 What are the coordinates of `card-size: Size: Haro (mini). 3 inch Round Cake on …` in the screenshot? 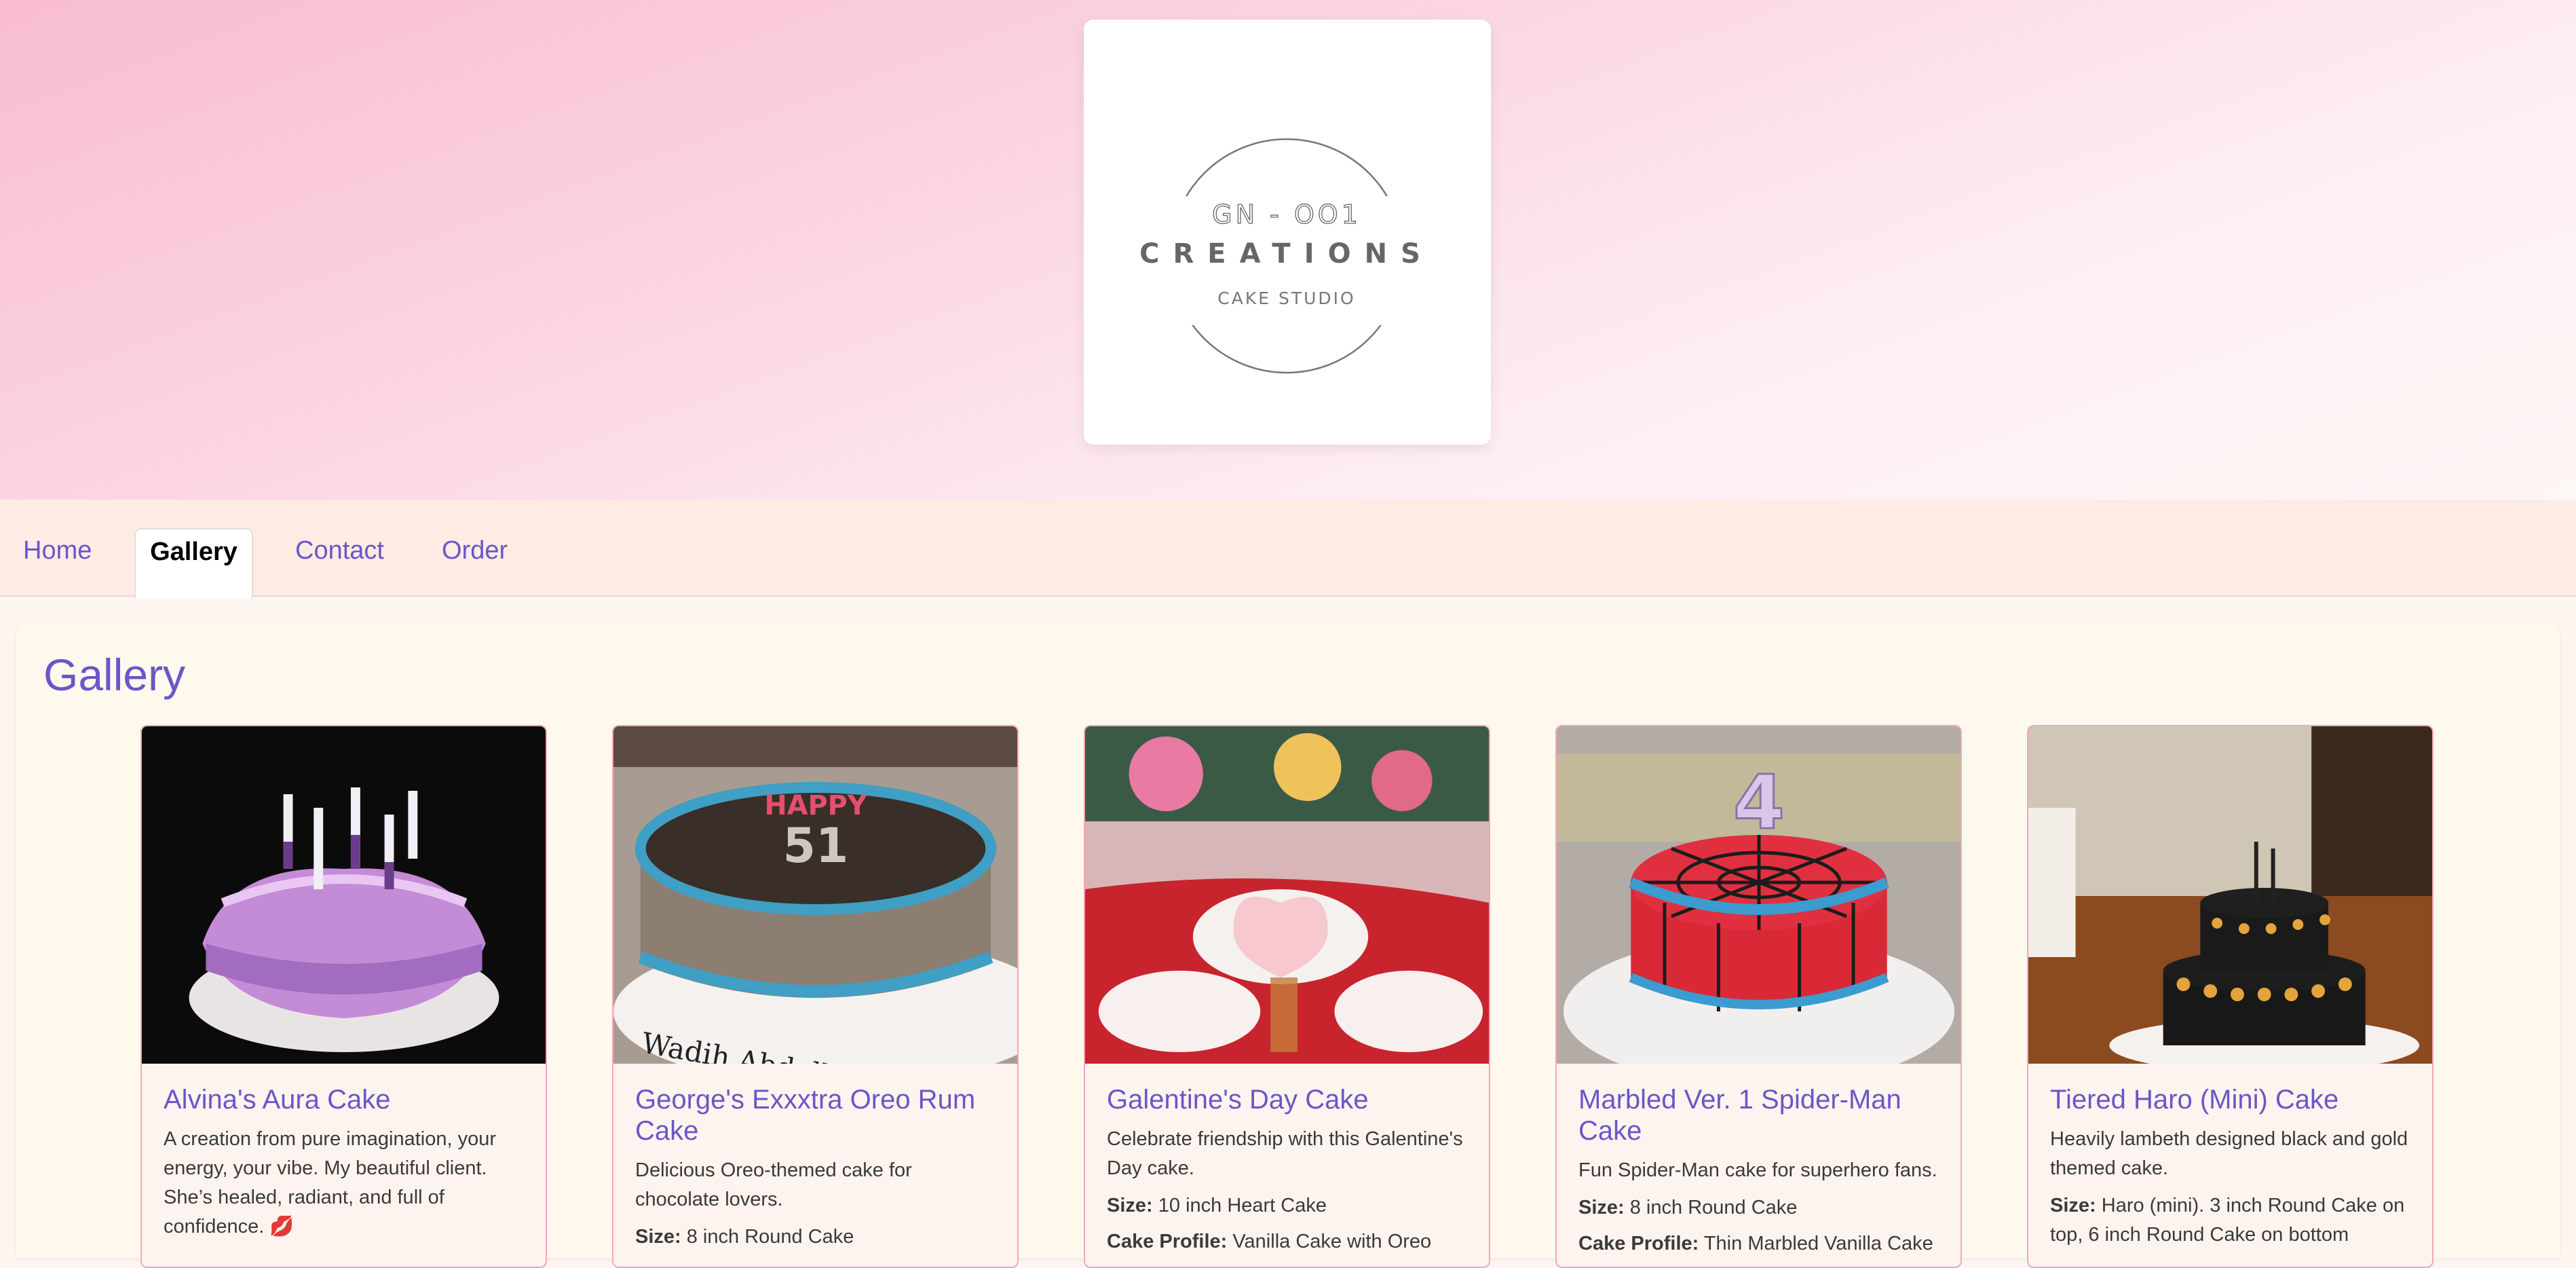 It's located at (2227, 1220).